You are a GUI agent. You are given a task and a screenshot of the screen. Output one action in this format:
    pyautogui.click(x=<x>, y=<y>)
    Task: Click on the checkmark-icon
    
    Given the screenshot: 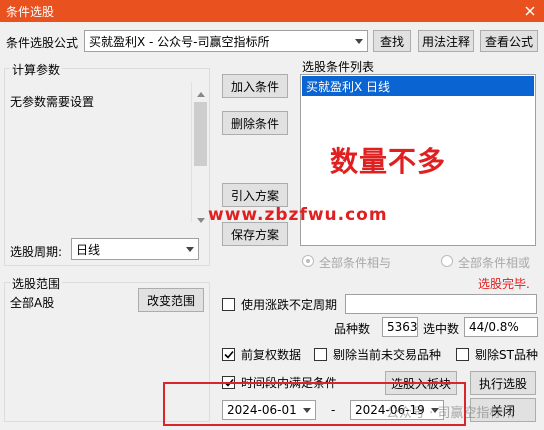 What is the action you would take?
    pyautogui.click(x=228, y=354)
    